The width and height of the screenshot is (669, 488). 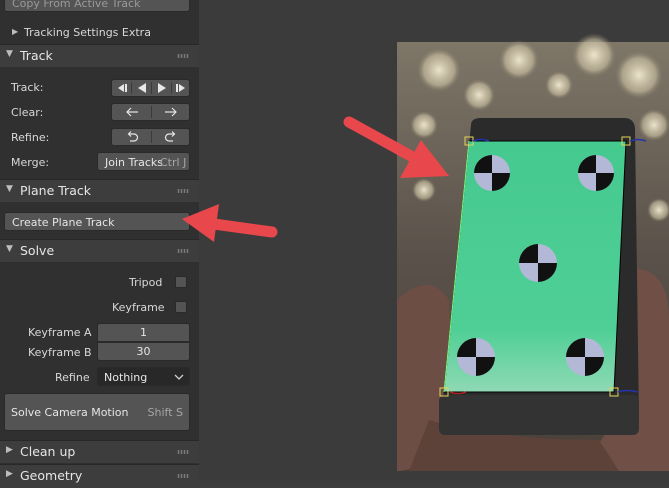 I want to click on keyframe-checkbox, so click(x=181, y=307).